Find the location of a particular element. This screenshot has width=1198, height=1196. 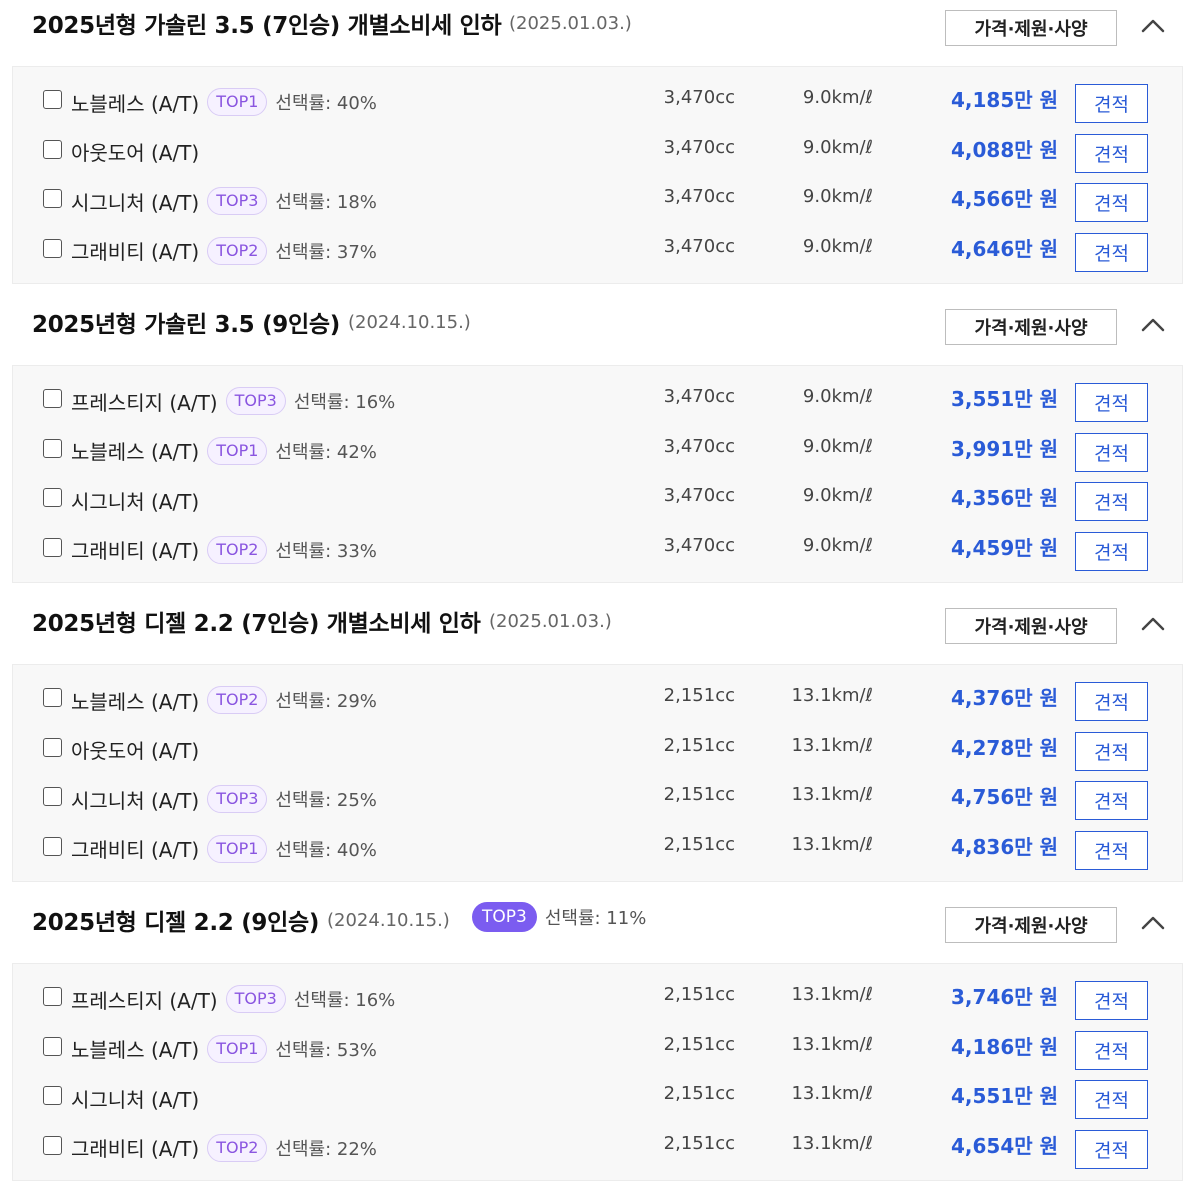

trim-label: 그래비티 (A/T) TOP2 선택률: 37% is located at coordinates (224, 251).